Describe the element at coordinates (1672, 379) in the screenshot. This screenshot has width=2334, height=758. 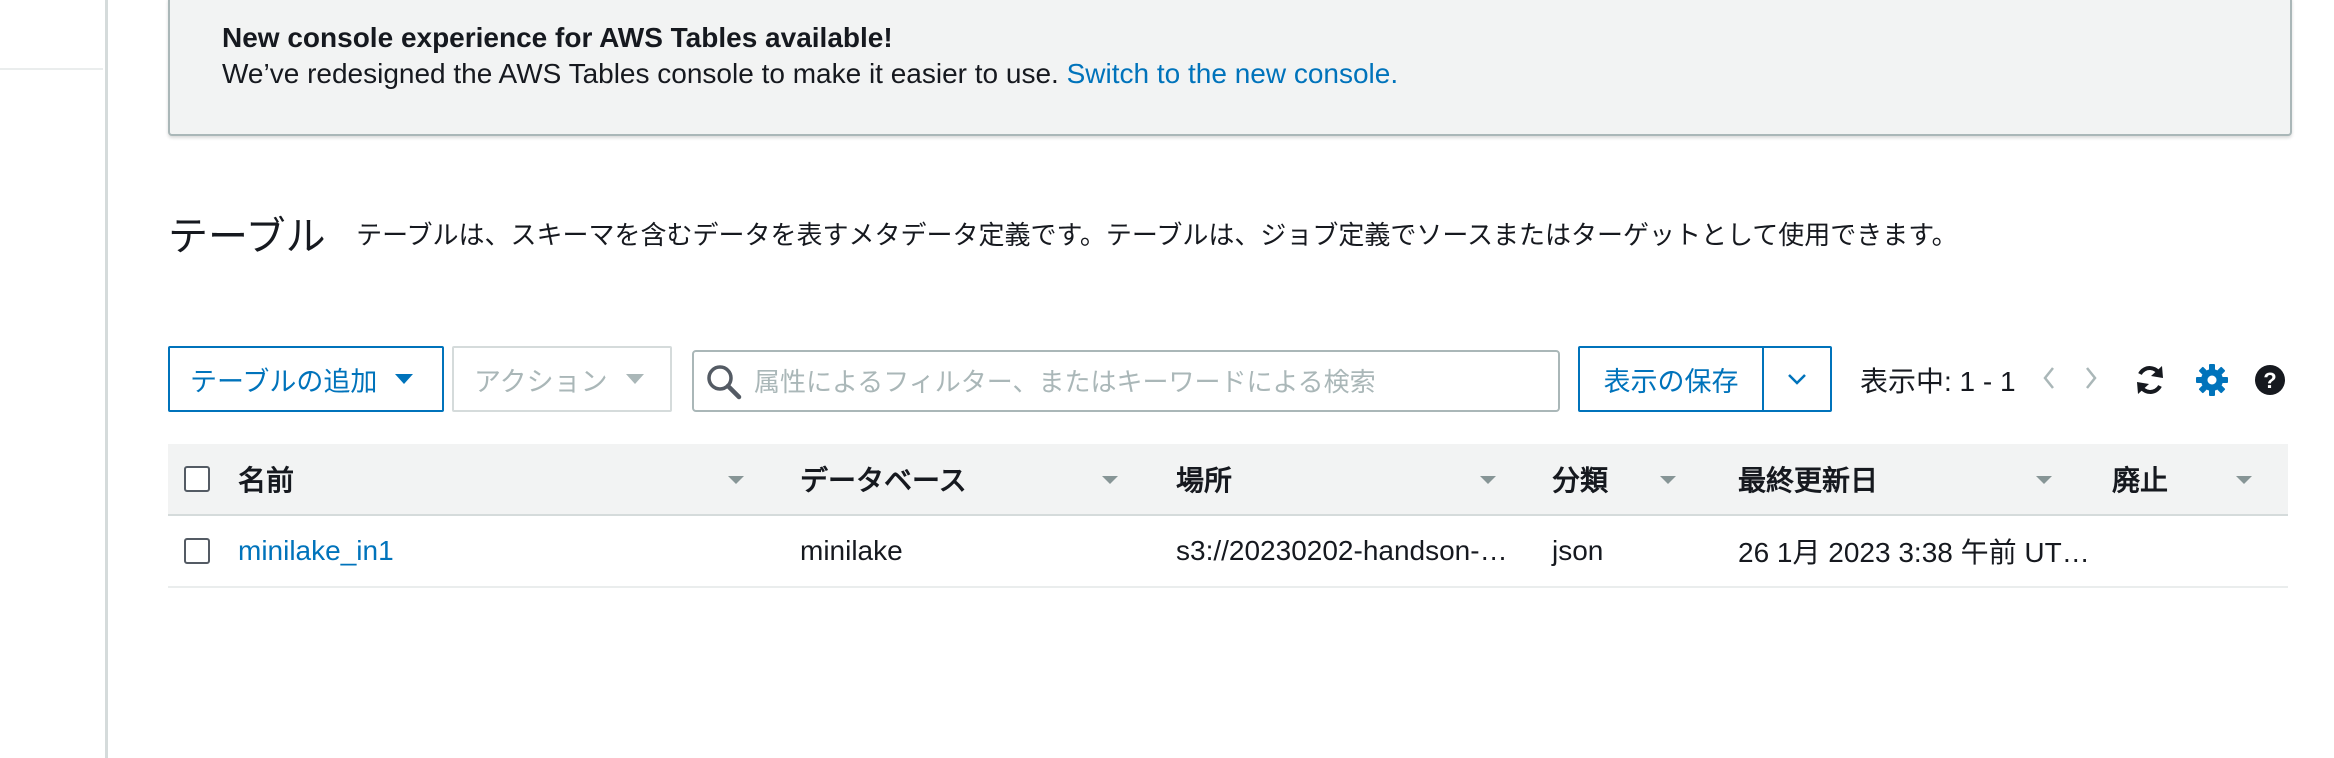
I see `save-view-button: 表示の保存` at that location.